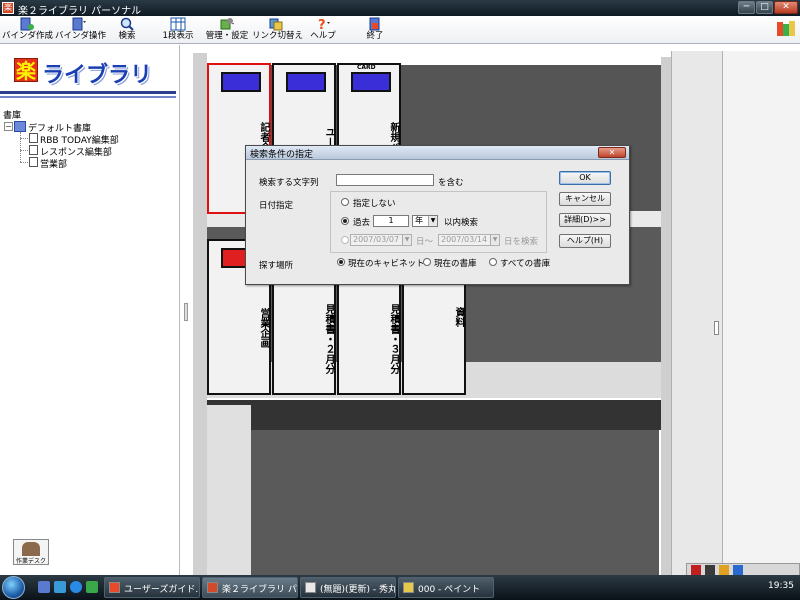 The image size is (800, 600). I want to click on app-icon: 楽, so click(8, 8).